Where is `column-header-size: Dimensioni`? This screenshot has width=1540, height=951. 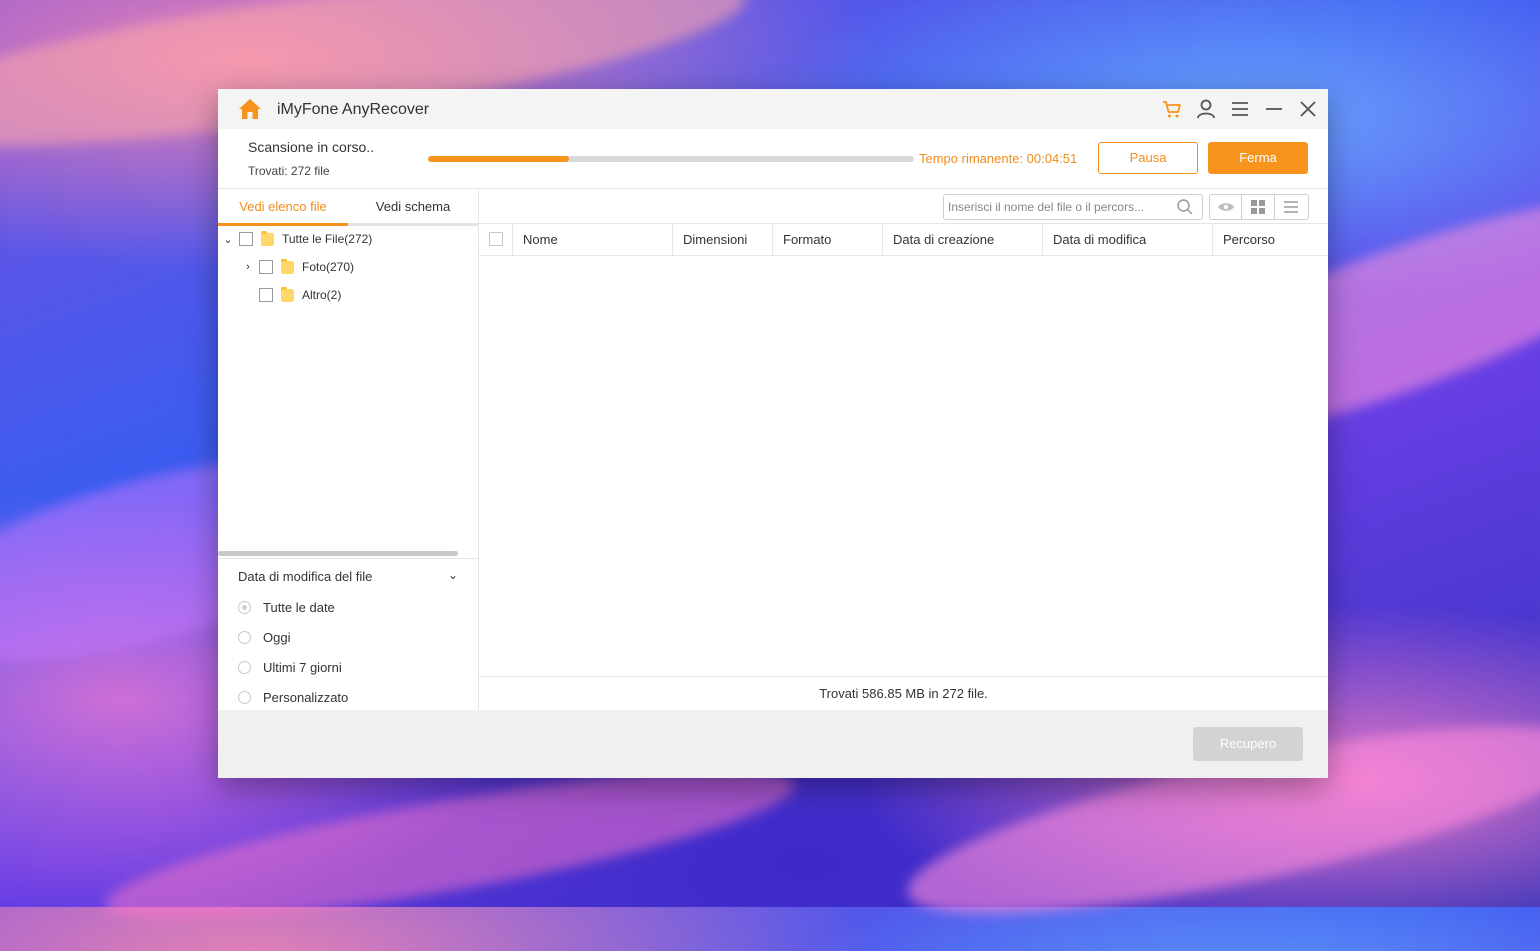
column-header-size: Dimensioni is located at coordinates (722, 239).